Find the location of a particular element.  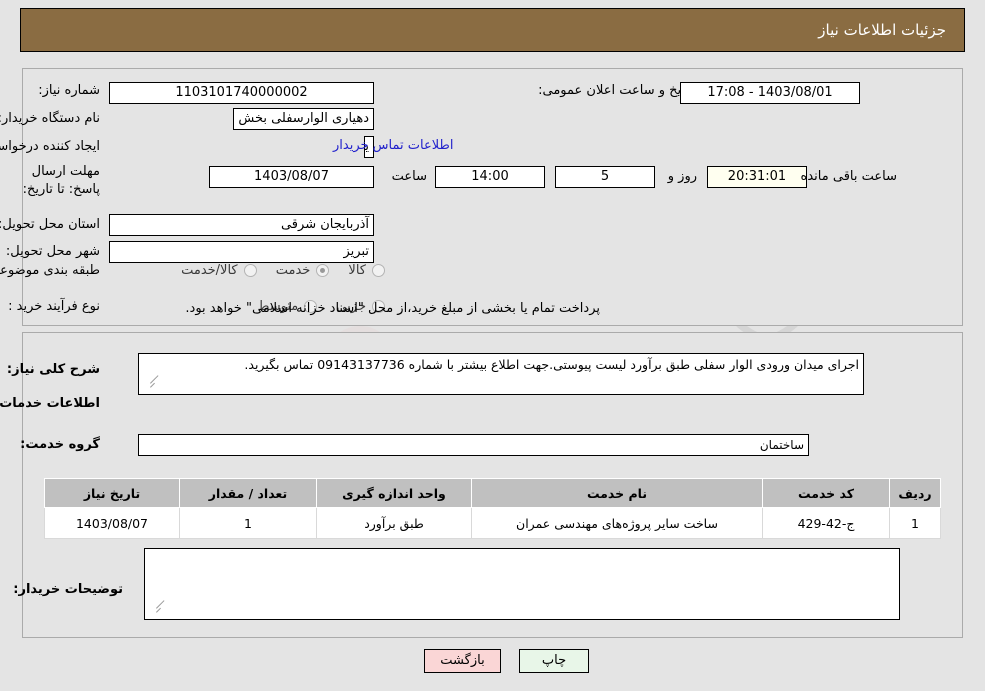

city-label-wrap: شهر محل تحویل: is located at coordinates (53, 252).